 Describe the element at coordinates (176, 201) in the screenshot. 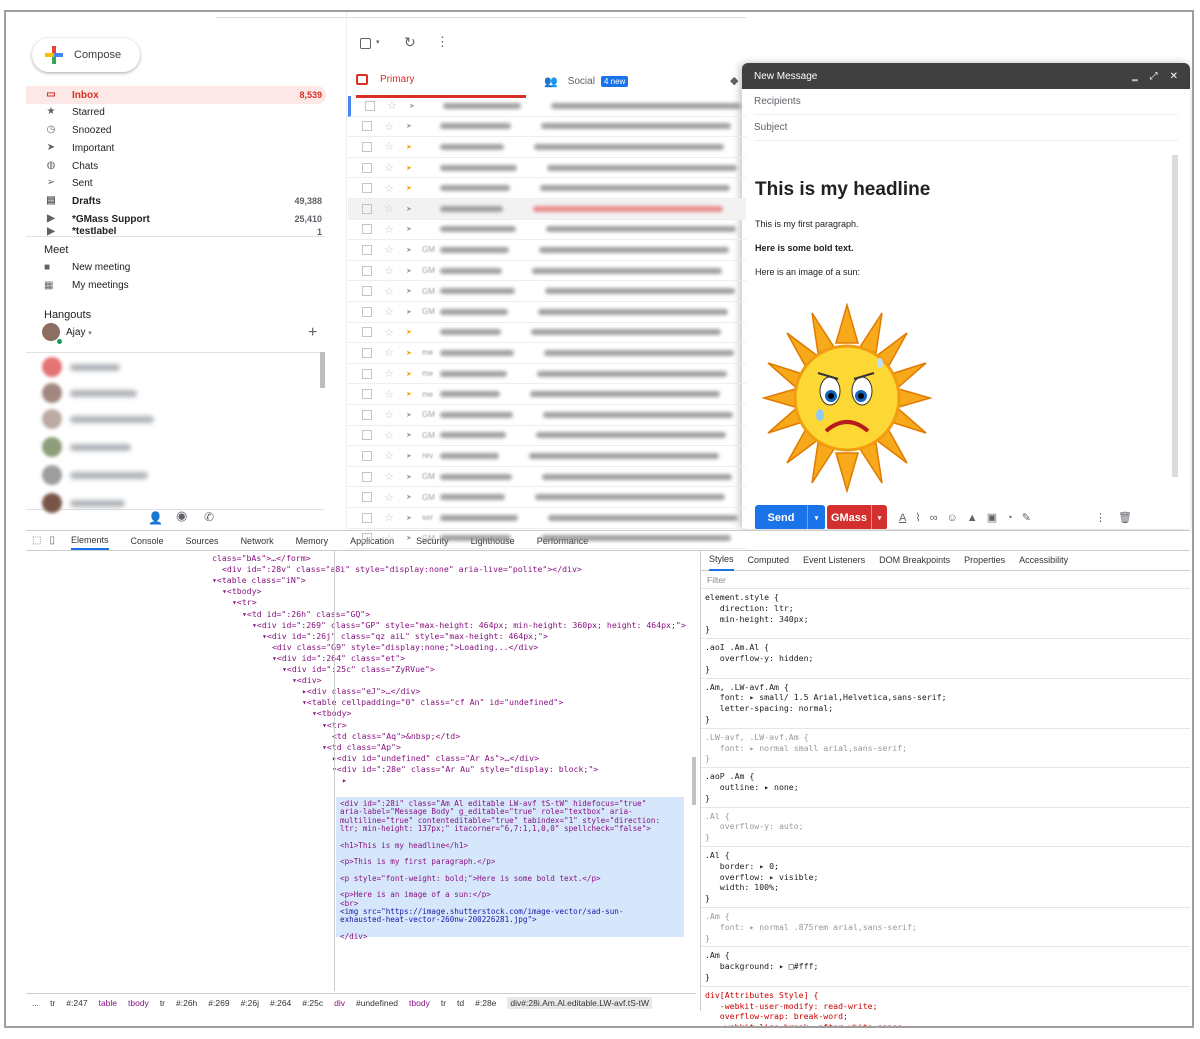

I see `sidebar-item-drafts: ▤ Drafts 49,388` at that location.